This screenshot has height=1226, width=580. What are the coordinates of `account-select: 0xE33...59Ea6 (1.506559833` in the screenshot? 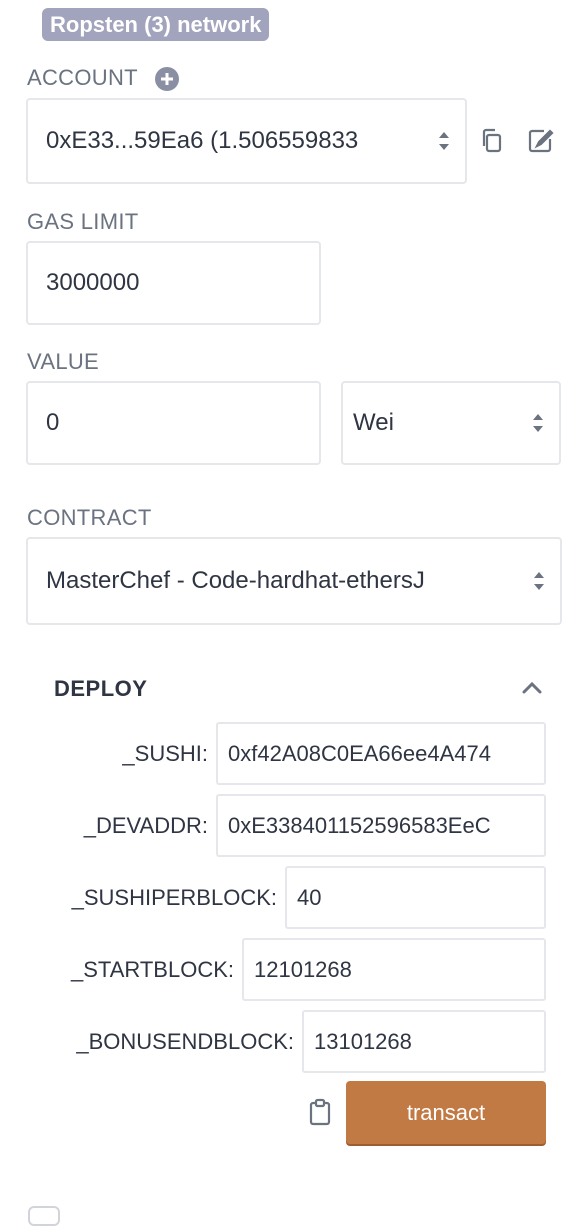 It's located at (246, 141).